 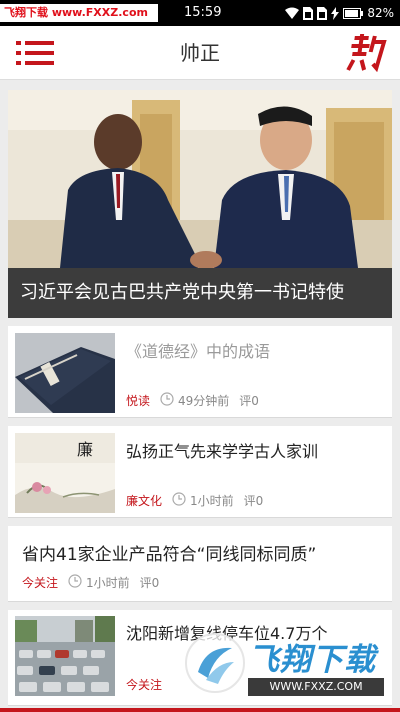 What do you see at coordinates (292, 13) in the screenshot?
I see `wifi-icon` at bounding box center [292, 13].